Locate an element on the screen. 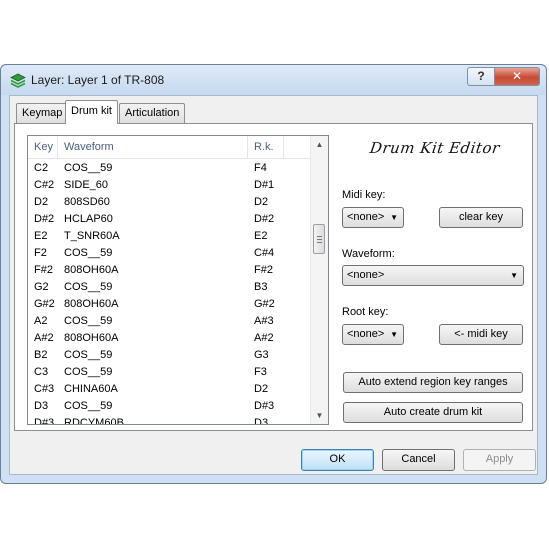 This screenshot has width=549, height=549. row-key: A#2 is located at coordinates (44, 338).